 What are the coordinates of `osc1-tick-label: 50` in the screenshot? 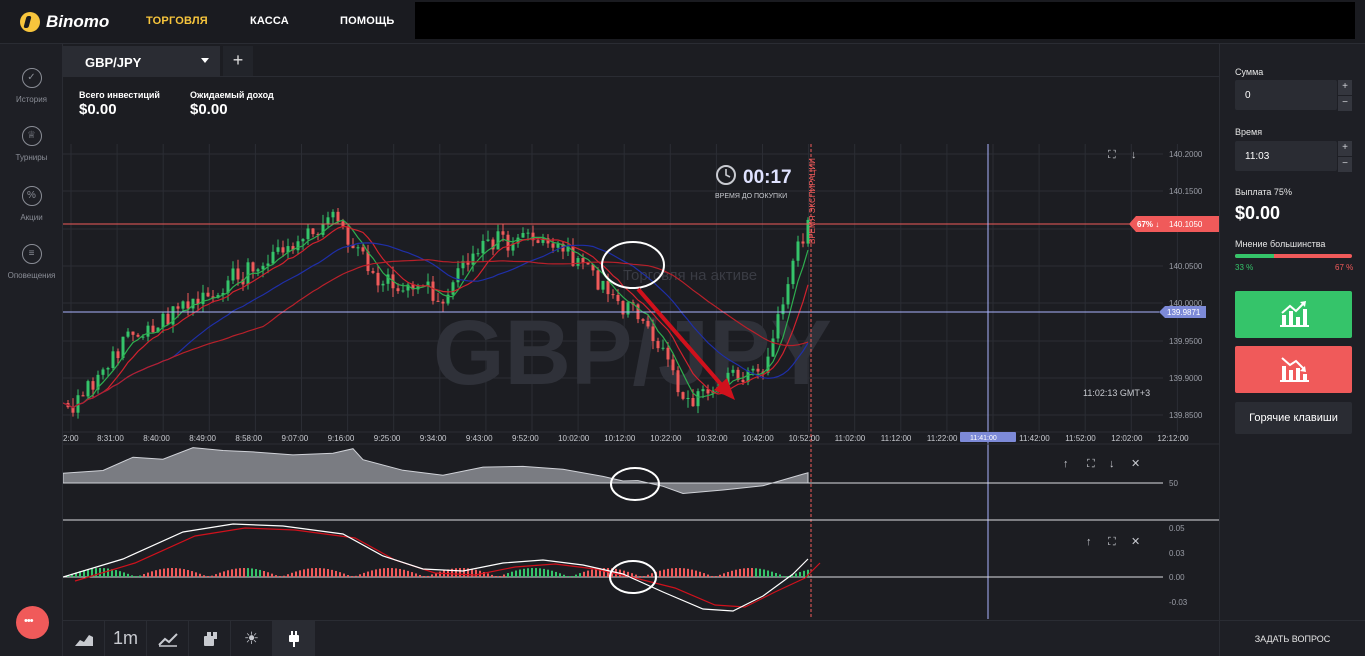 It's located at (1173, 483).